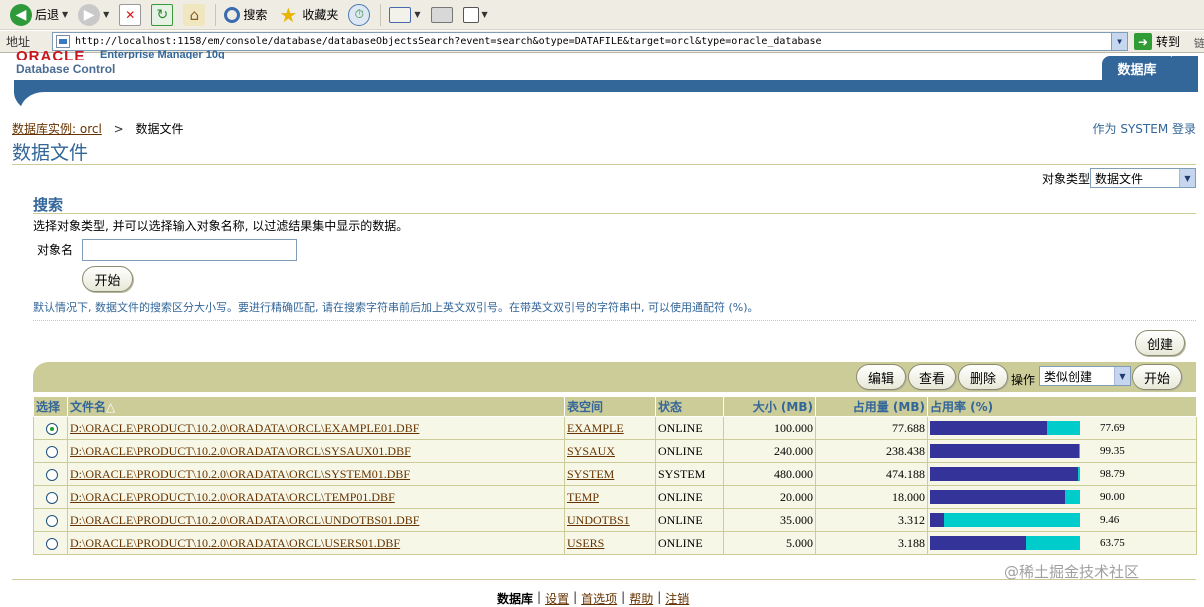  Describe the element at coordinates (1062, 428) in the screenshot. I see `usage-cell: 77.69` at that location.